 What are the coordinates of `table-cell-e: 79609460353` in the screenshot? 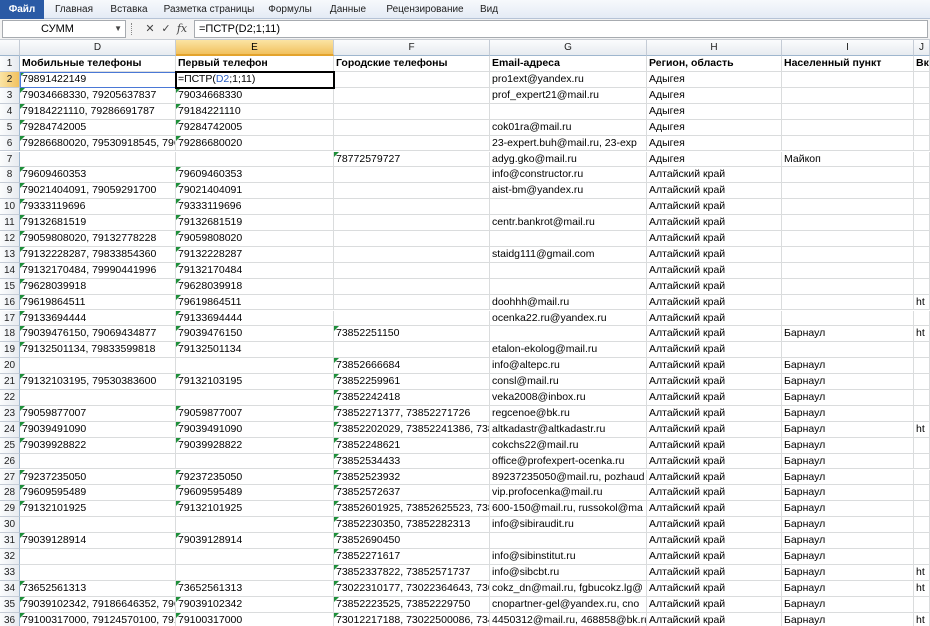 It's located at (255, 175).